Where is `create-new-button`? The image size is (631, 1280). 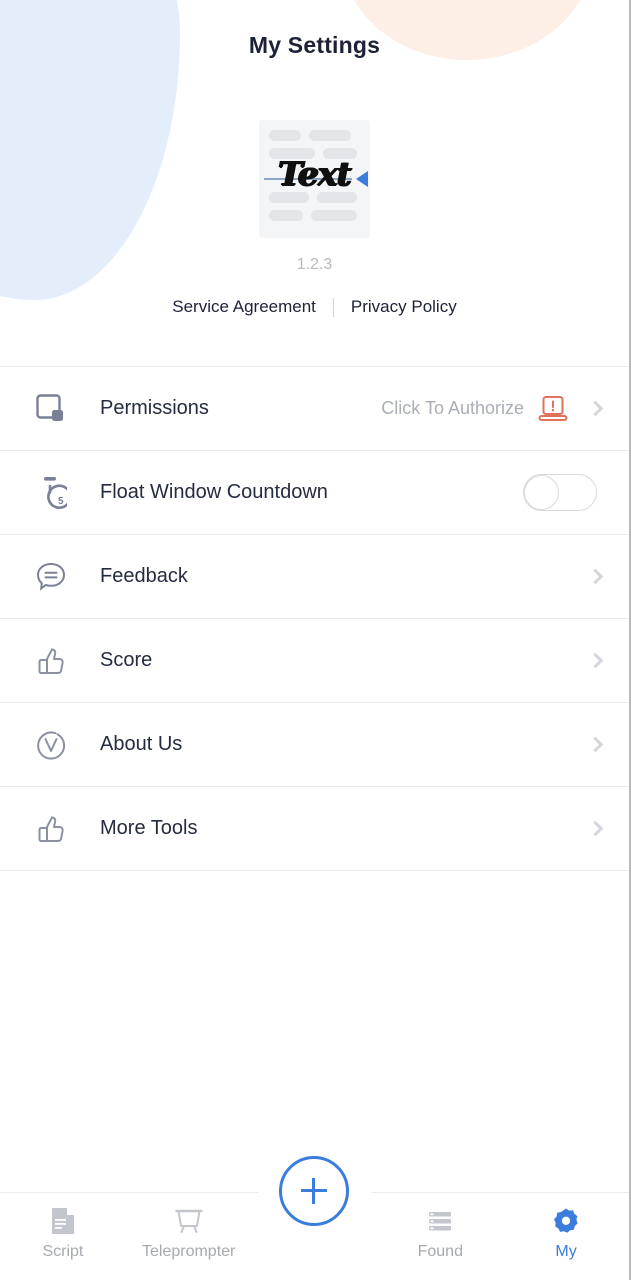 create-new-button is located at coordinates (314, 1191).